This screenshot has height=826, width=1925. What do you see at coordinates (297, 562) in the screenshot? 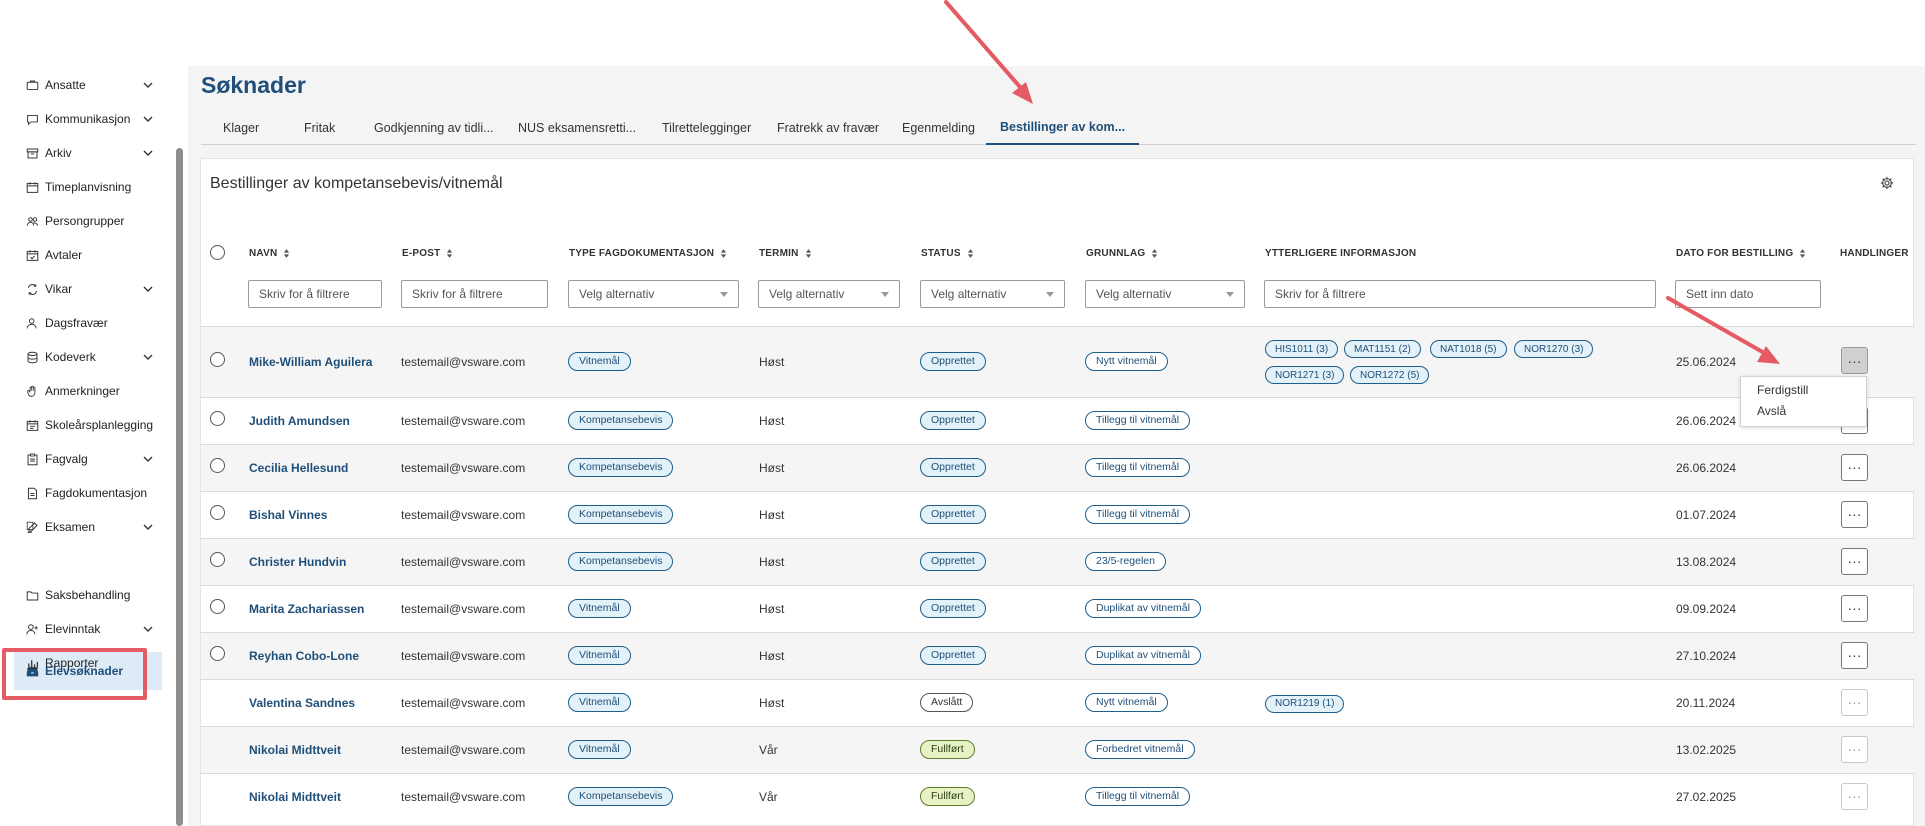
I see `student-name-link: Christer Hundvin` at bounding box center [297, 562].